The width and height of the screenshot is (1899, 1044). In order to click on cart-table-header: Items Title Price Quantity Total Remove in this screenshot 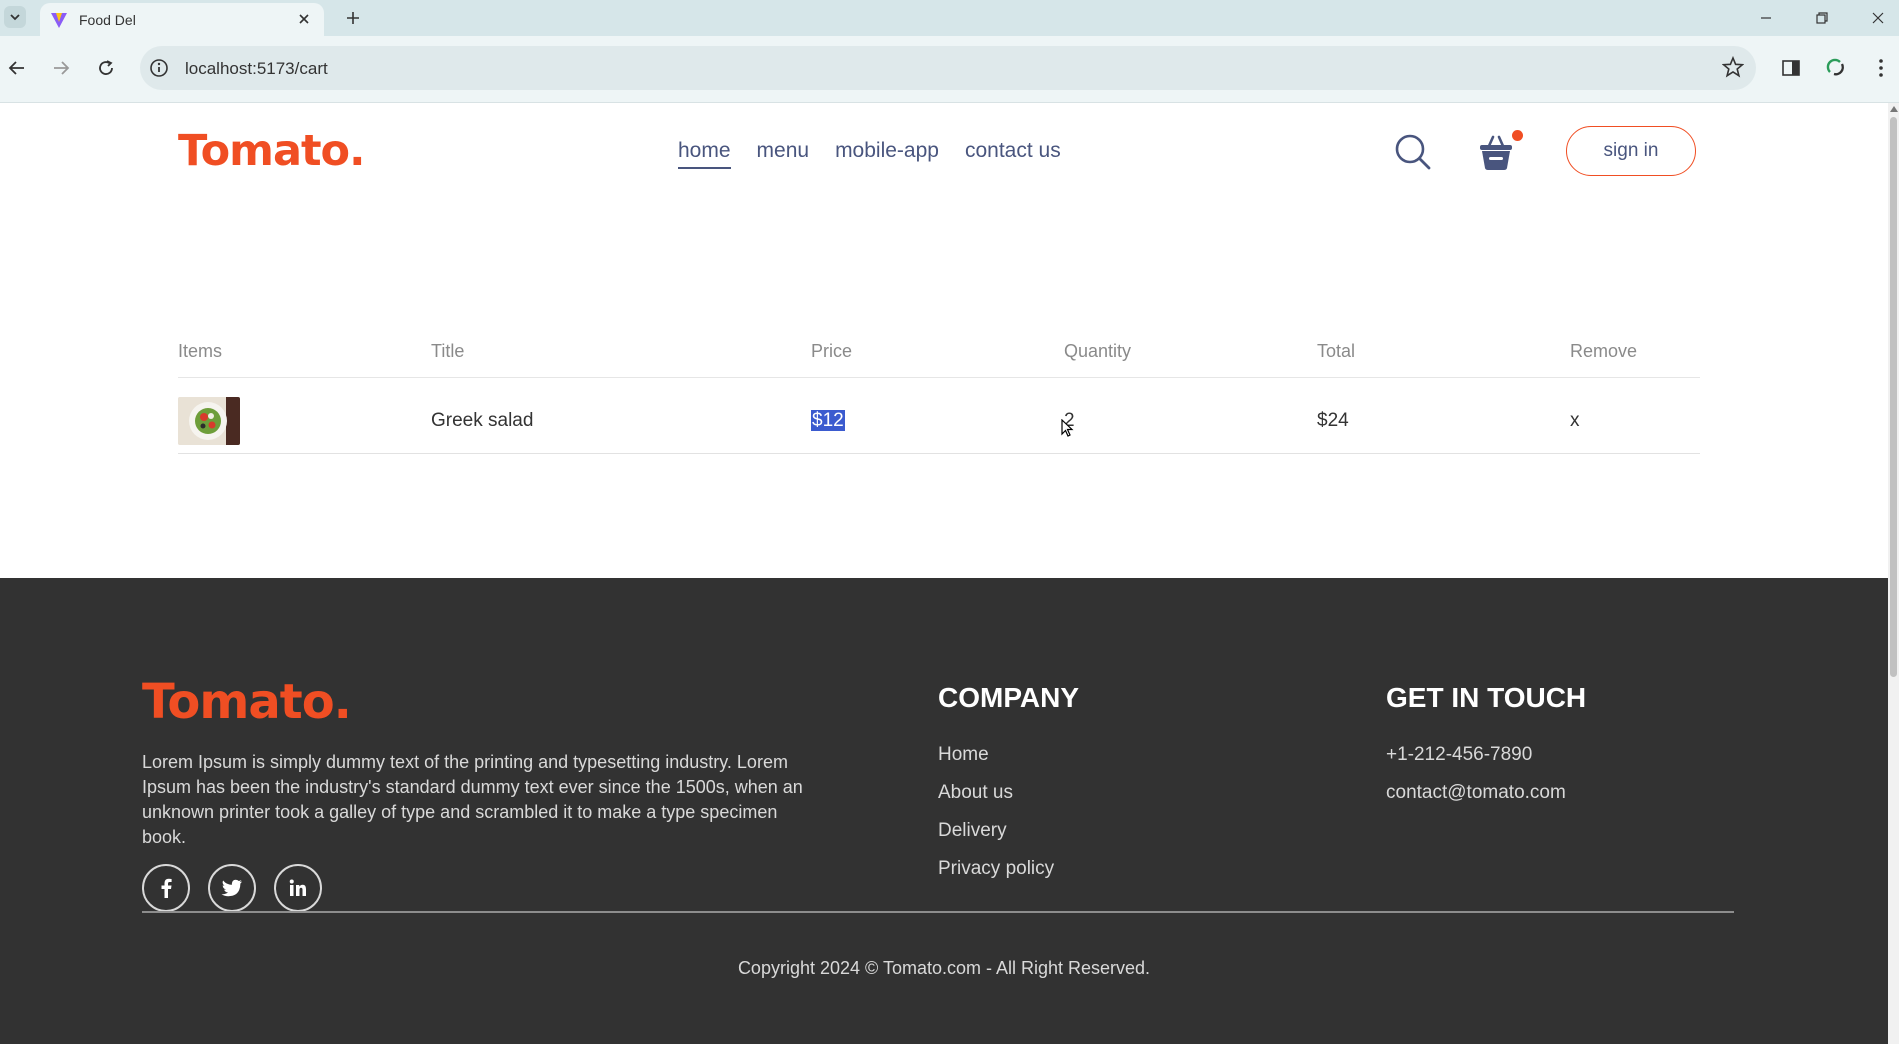, I will do `click(939, 351)`.